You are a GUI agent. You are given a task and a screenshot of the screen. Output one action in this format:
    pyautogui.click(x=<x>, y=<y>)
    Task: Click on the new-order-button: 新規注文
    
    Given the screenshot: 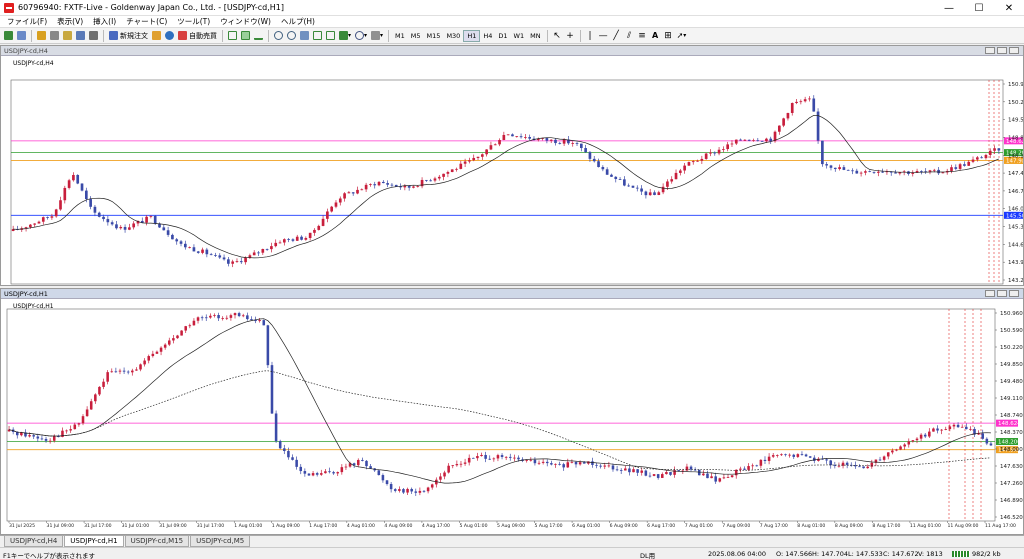 What is the action you would take?
    pyautogui.click(x=128, y=35)
    